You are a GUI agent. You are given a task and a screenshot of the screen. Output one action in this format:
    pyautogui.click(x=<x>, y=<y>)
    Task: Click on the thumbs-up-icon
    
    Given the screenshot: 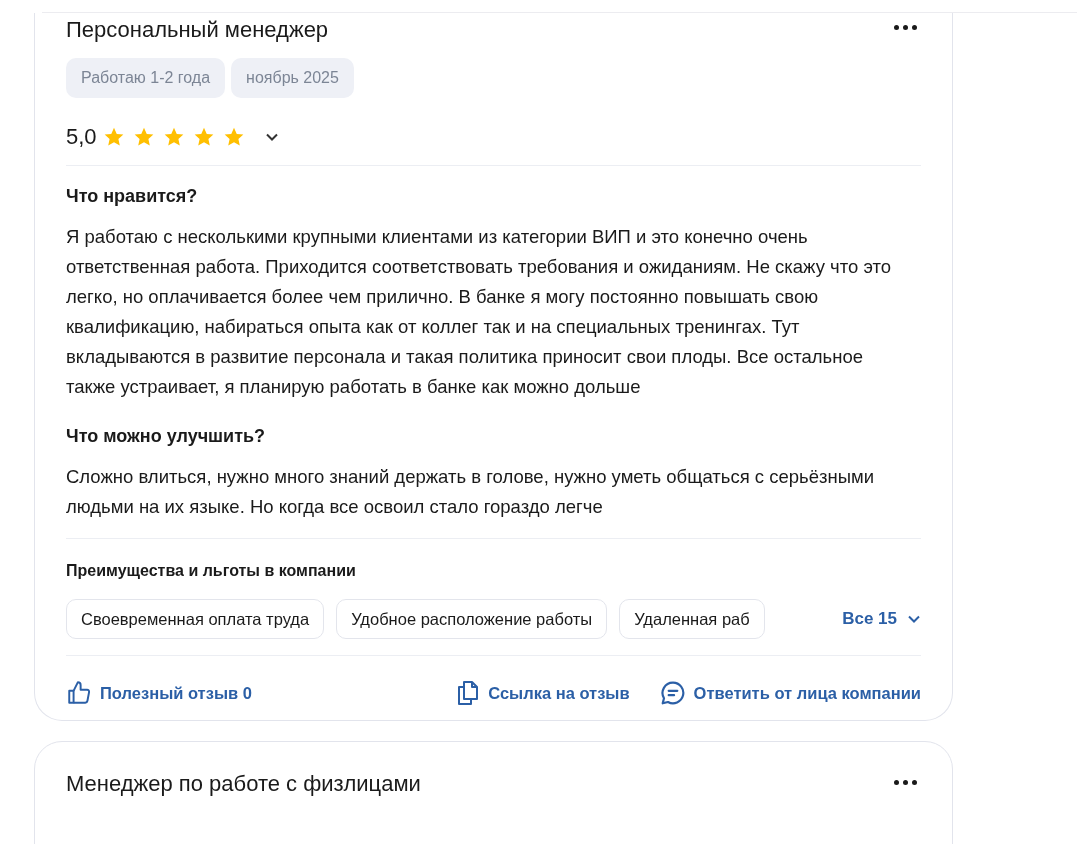 What is the action you would take?
    pyautogui.click(x=79, y=693)
    